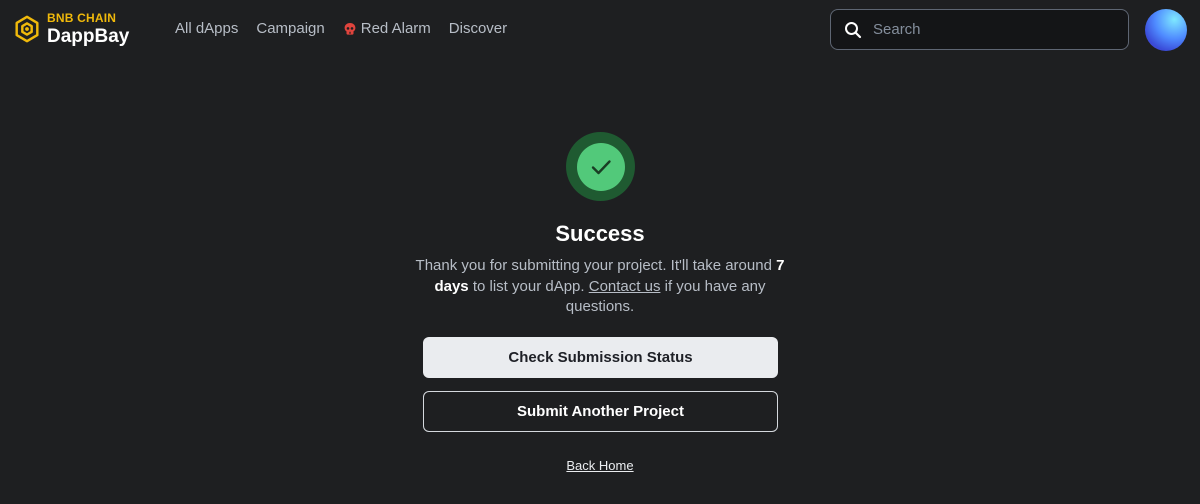  Describe the element at coordinates (395, 28) in the screenshot. I see `nav-red-alarm-label: Red Alarm` at that location.